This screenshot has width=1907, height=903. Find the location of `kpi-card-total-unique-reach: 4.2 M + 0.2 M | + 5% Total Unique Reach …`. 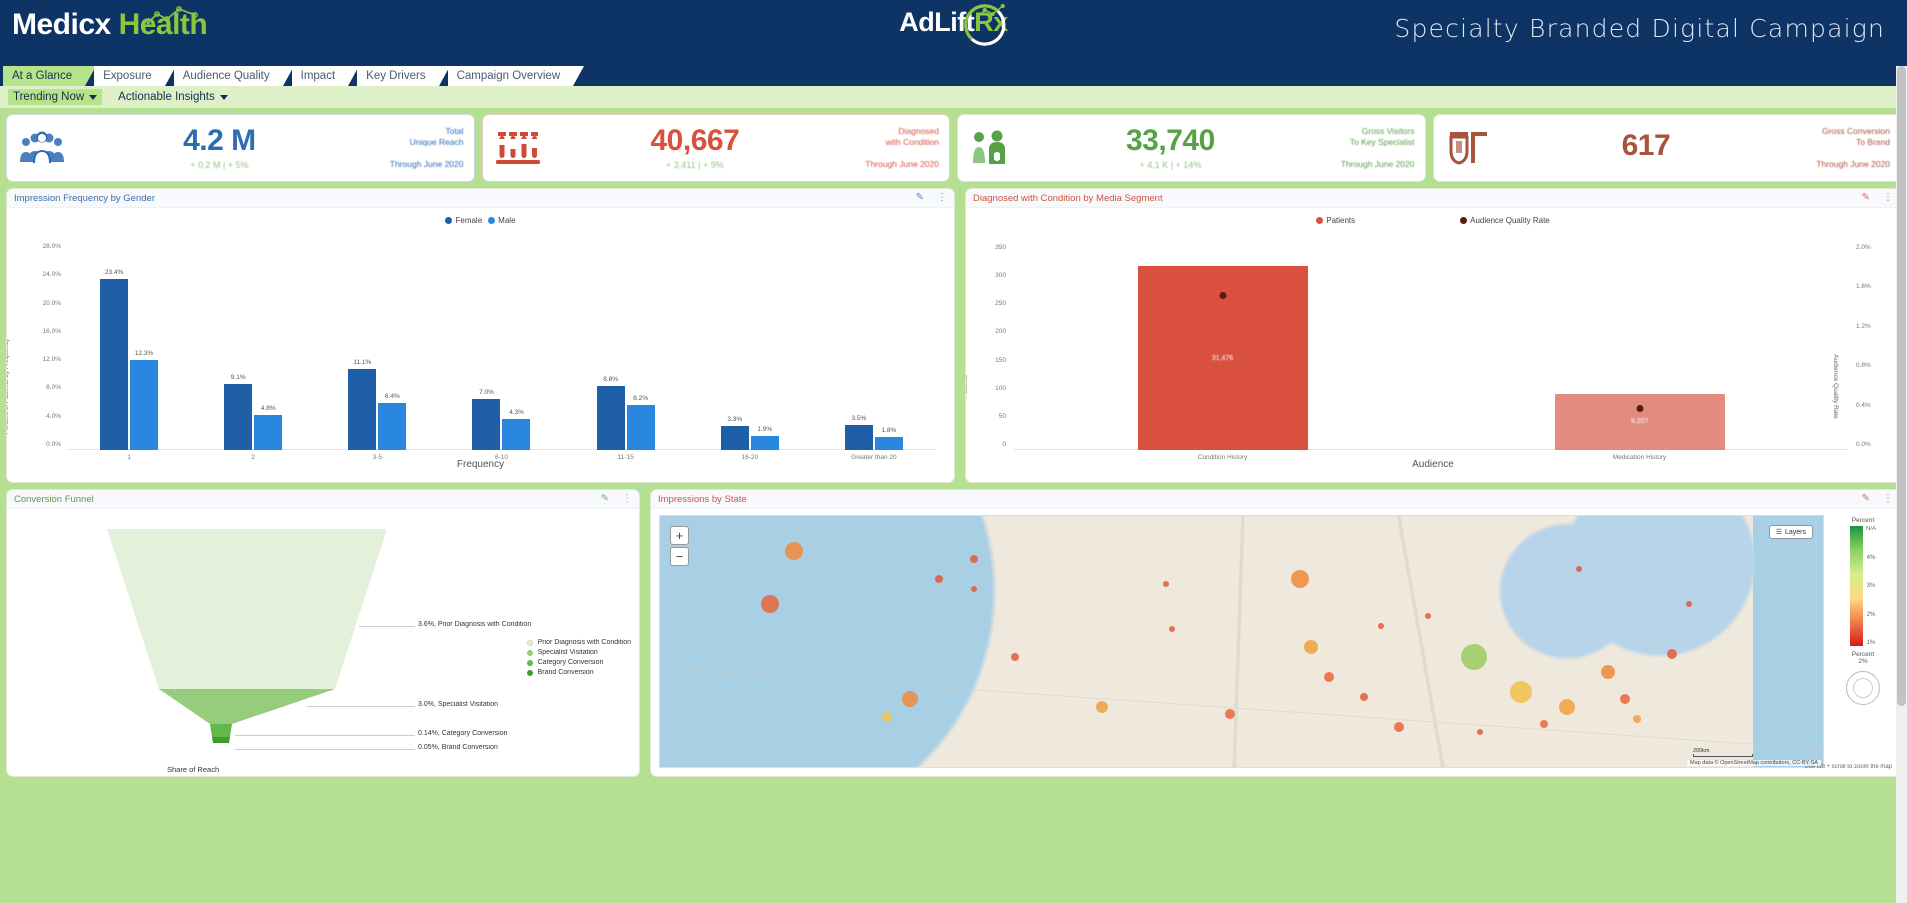

kpi-card-total-unique-reach: 4.2 M + 0.2 M | + 5% Total Unique Reach … is located at coordinates (240, 148).